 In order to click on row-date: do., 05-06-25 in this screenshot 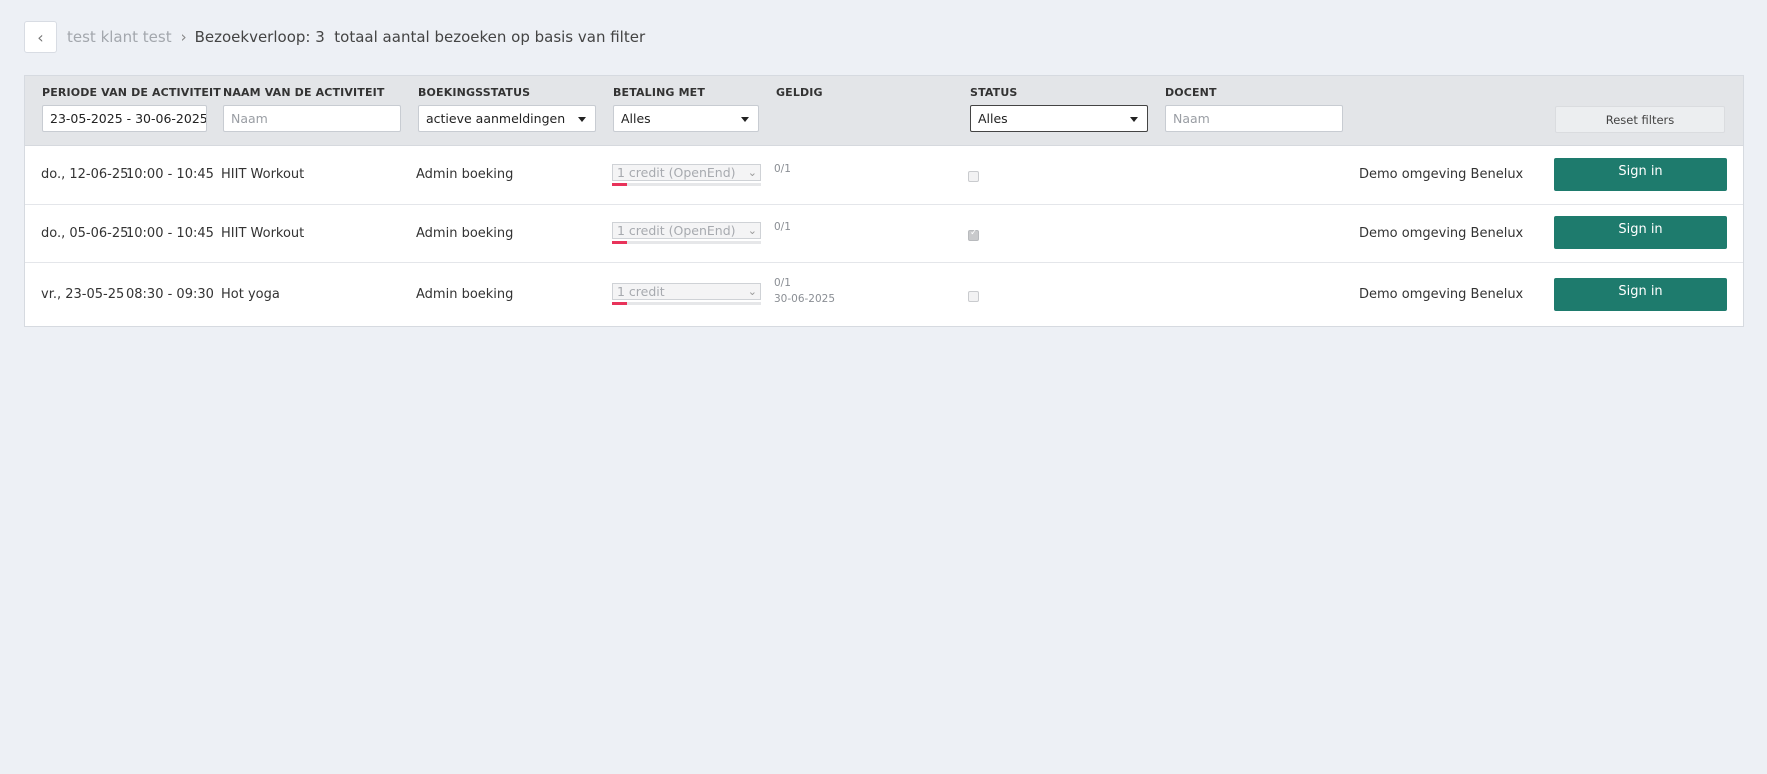, I will do `click(85, 233)`.